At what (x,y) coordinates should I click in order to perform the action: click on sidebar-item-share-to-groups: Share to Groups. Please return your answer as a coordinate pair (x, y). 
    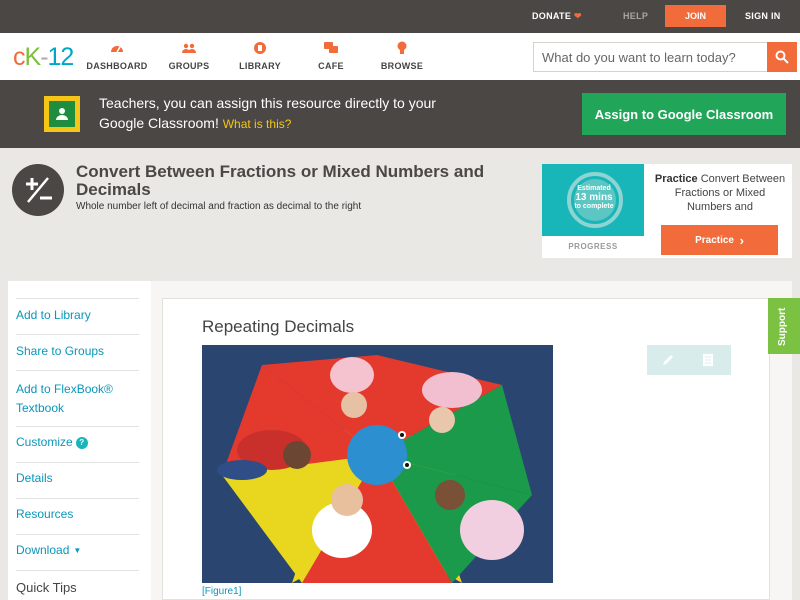
    Looking at the image, I should click on (77, 357).